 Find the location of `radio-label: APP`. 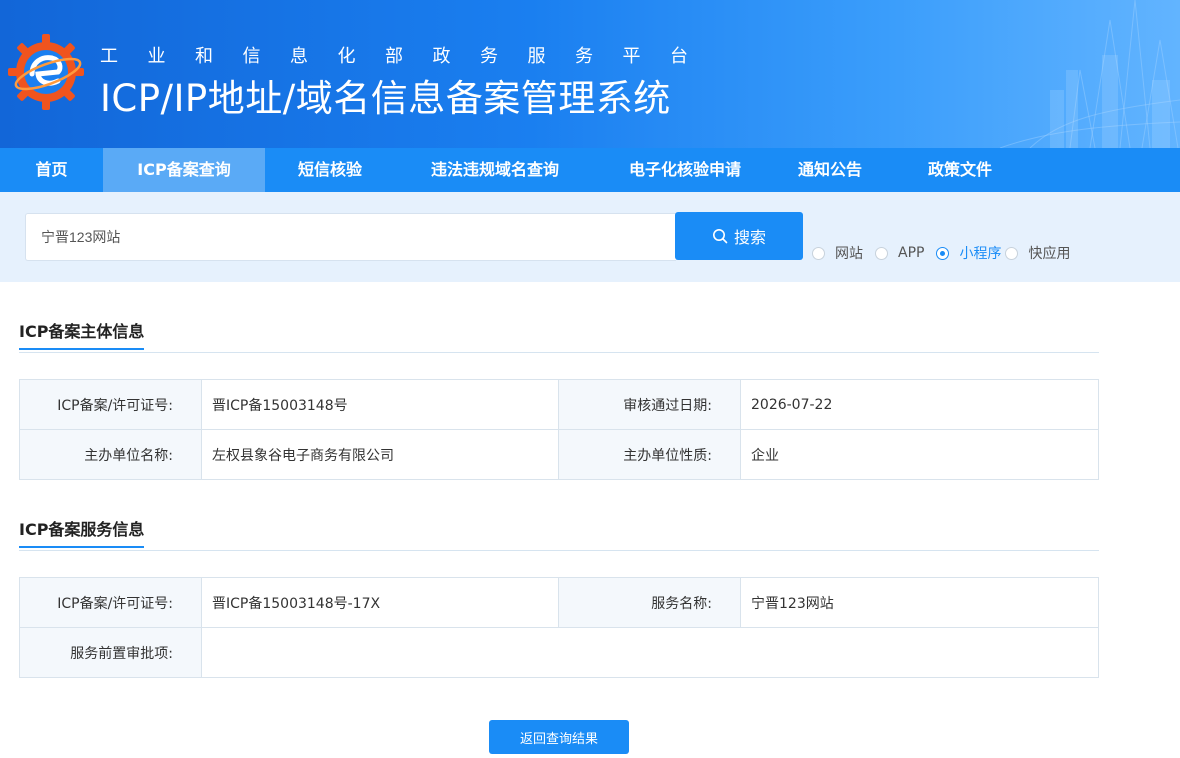

radio-label: APP is located at coordinates (911, 253).